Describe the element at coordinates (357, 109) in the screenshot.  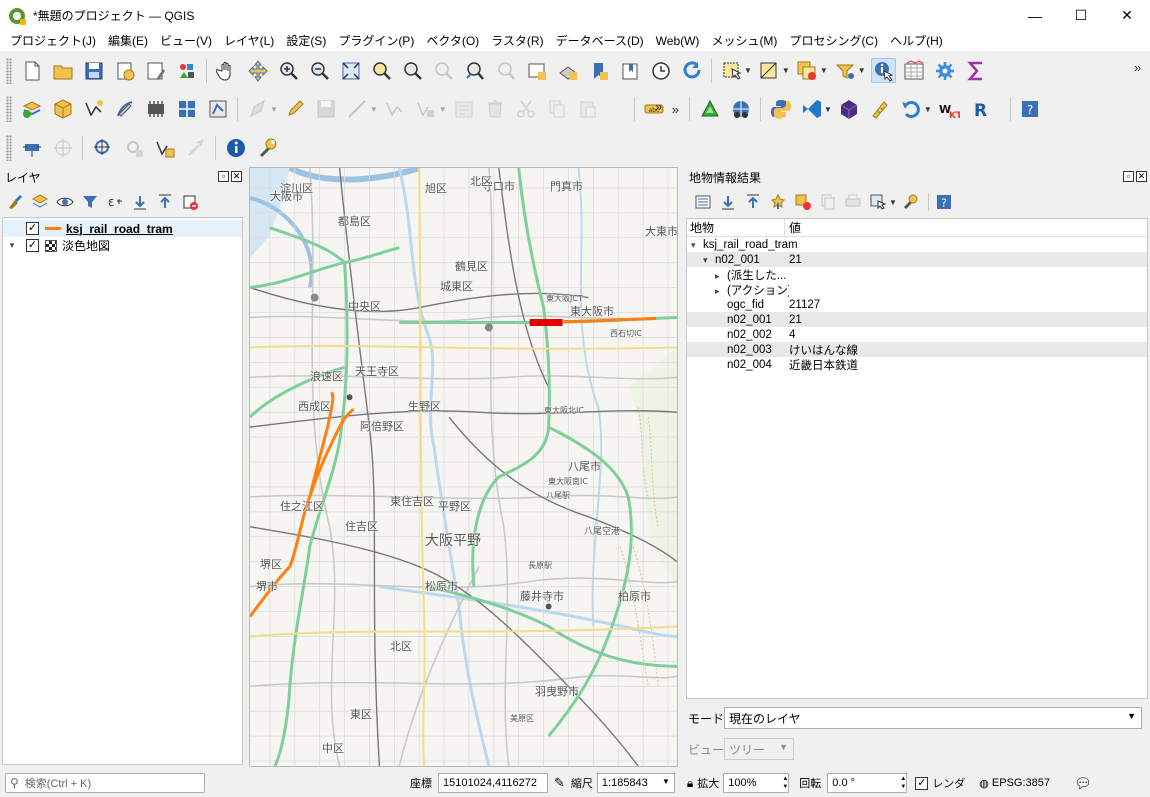
I see `add-line-feature-icon` at that location.